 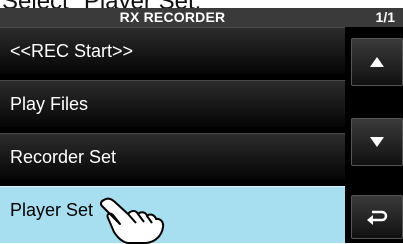 I want to click on menu-item-label: Recorder Set, so click(x=63, y=157).